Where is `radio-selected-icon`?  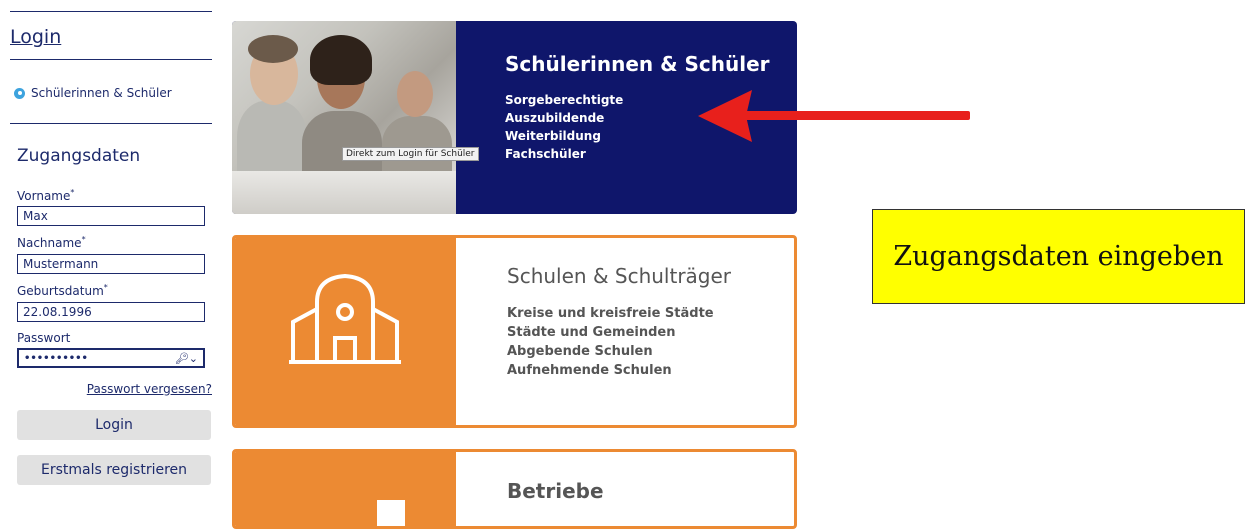
radio-selected-icon is located at coordinates (19, 93).